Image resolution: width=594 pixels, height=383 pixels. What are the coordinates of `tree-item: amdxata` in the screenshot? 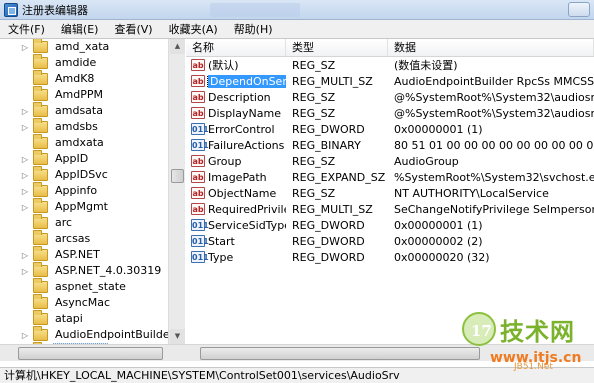 It's located at (92, 142).